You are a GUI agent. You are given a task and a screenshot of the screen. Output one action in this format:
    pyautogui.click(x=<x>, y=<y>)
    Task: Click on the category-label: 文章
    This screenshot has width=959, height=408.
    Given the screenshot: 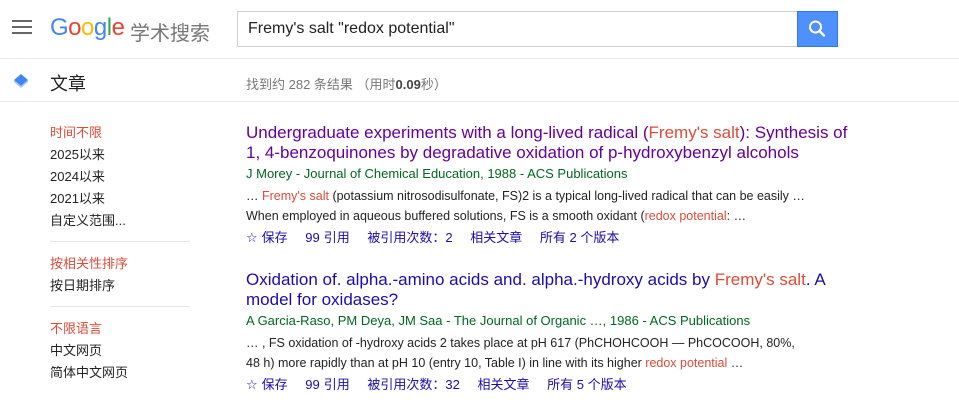 What is the action you would take?
    pyautogui.click(x=68, y=83)
    